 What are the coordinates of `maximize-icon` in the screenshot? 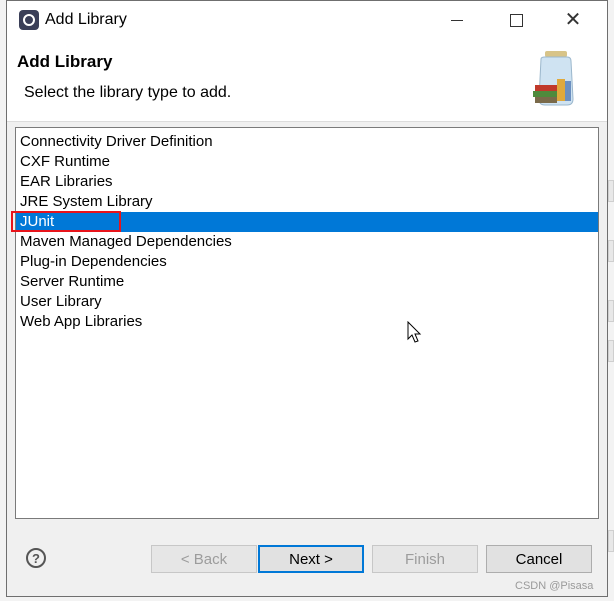 It's located at (516, 20).